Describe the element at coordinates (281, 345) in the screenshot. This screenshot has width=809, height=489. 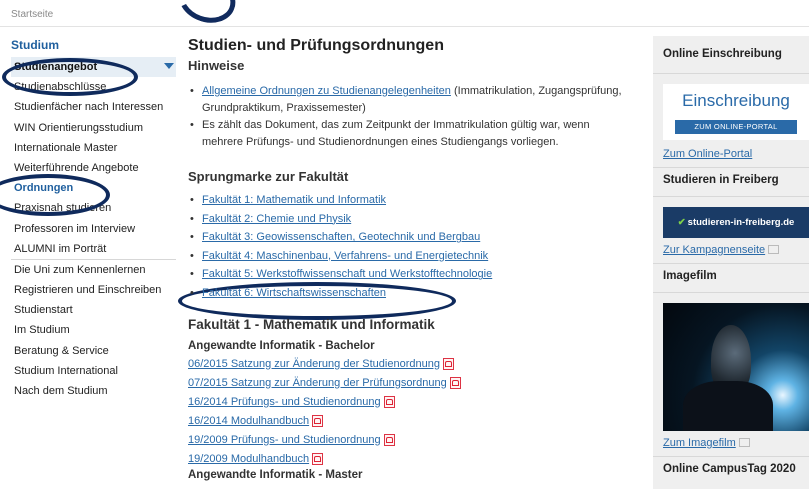
I see `program-heading: Angewandte Informatik - Bachelor` at that location.